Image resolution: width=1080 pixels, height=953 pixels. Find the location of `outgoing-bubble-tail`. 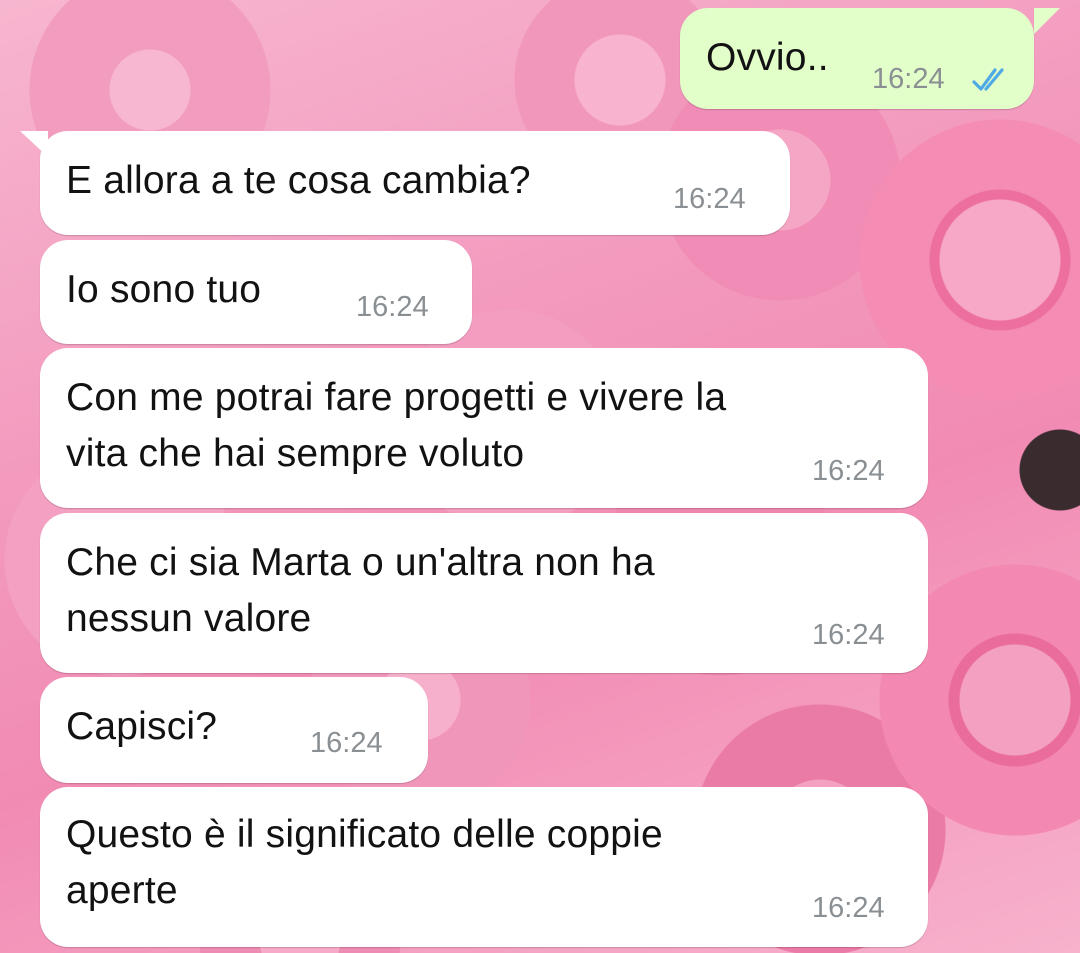

outgoing-bubble-tail is located at coordinates (1047, 21).